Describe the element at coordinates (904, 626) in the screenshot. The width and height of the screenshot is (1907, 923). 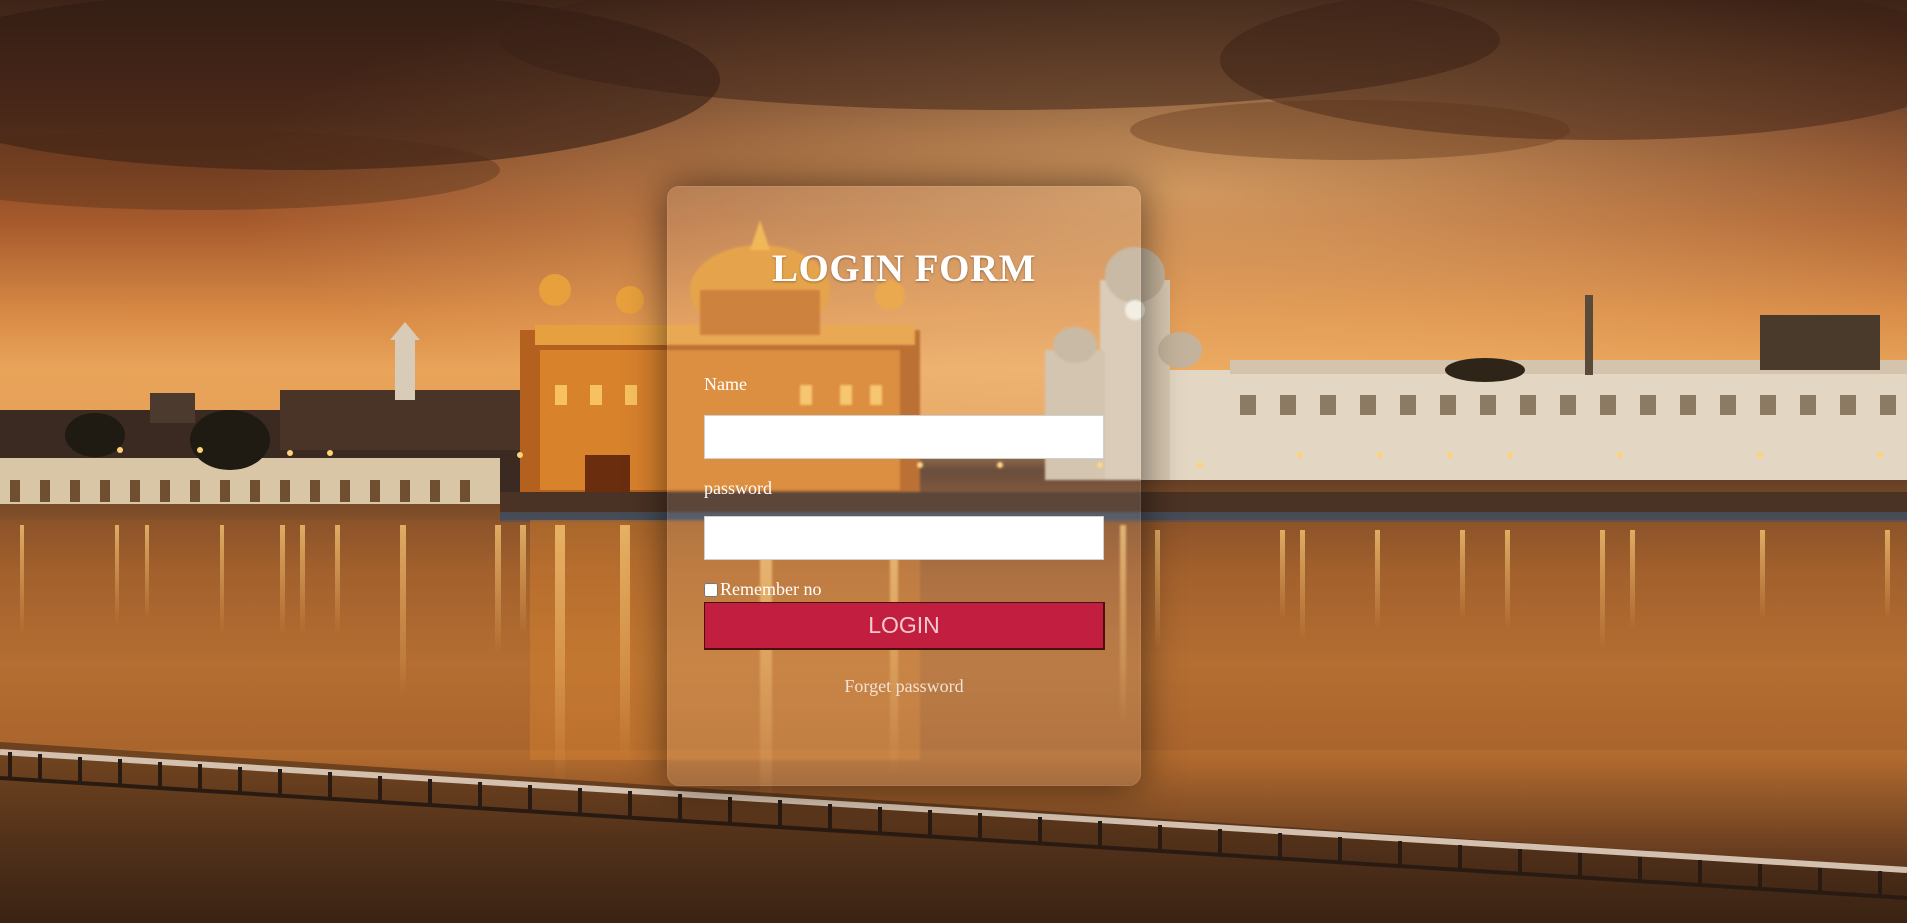
I see `login-button: LOGIN` at that location.